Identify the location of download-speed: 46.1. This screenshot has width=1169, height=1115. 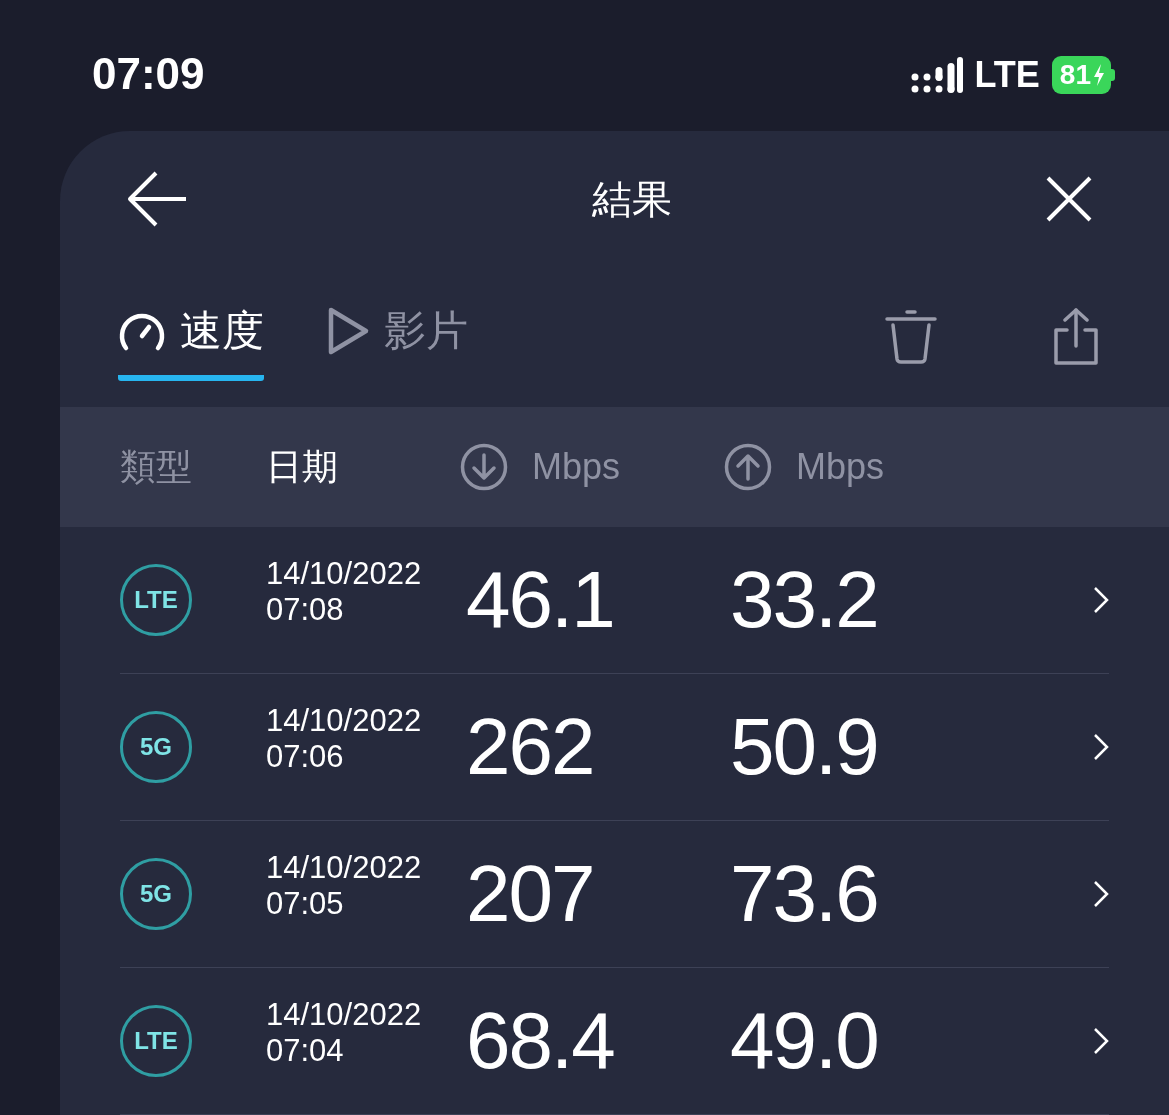
(540, 600).